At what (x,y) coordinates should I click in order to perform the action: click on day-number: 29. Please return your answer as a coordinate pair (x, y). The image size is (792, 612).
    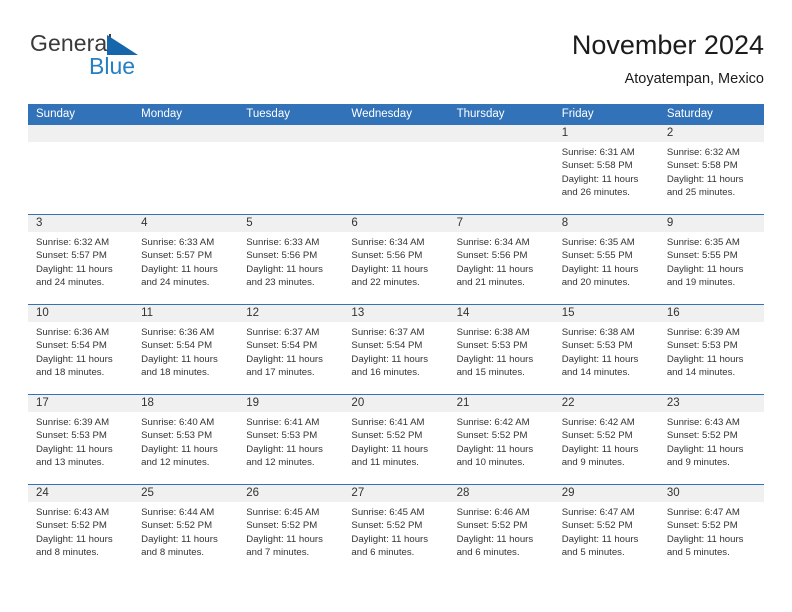
    Looking at the image, I should click on (606, 493).